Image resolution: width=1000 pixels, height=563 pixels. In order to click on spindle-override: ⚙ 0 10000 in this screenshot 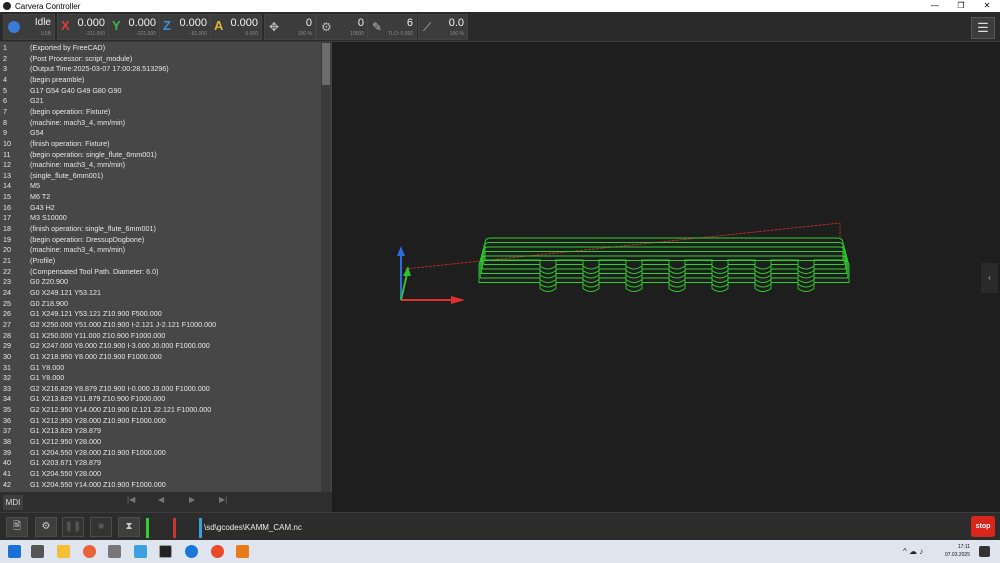, I will do `click(342, 27)`.